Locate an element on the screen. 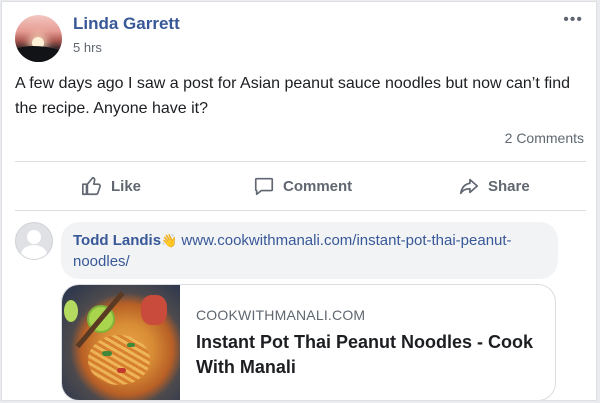 The width and height of the screenshot is (600, 403). preview-domain: COOKWITHMANALI.COM is located at coordinates (281, 315).